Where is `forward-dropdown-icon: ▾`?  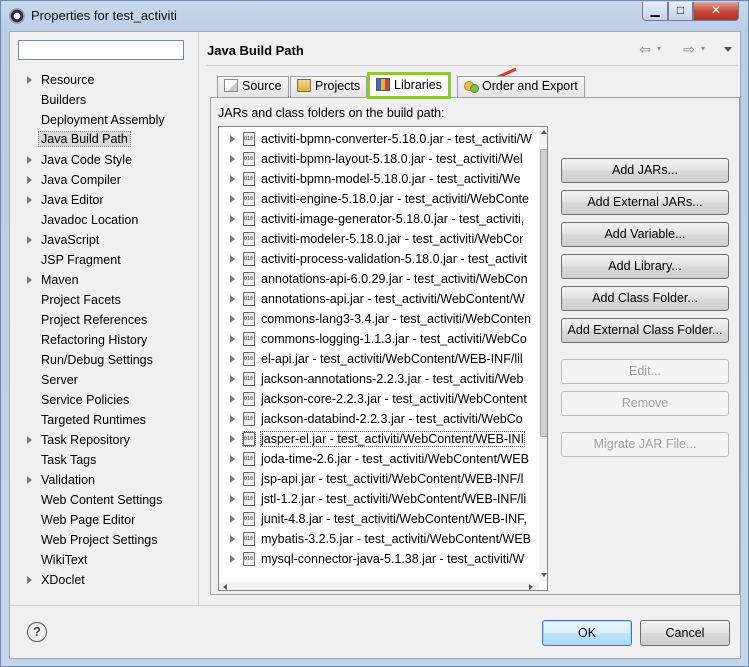
forward-dropdown-icon: ▾ is located at coordinates (703, 49).